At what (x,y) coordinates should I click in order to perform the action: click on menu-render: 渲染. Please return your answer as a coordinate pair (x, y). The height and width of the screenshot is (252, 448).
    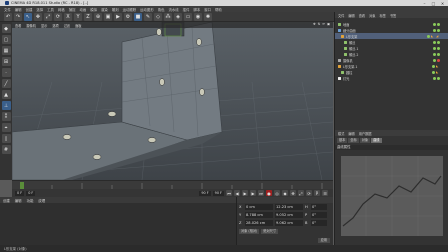
    Looking at the image, I should click on (104, 9).